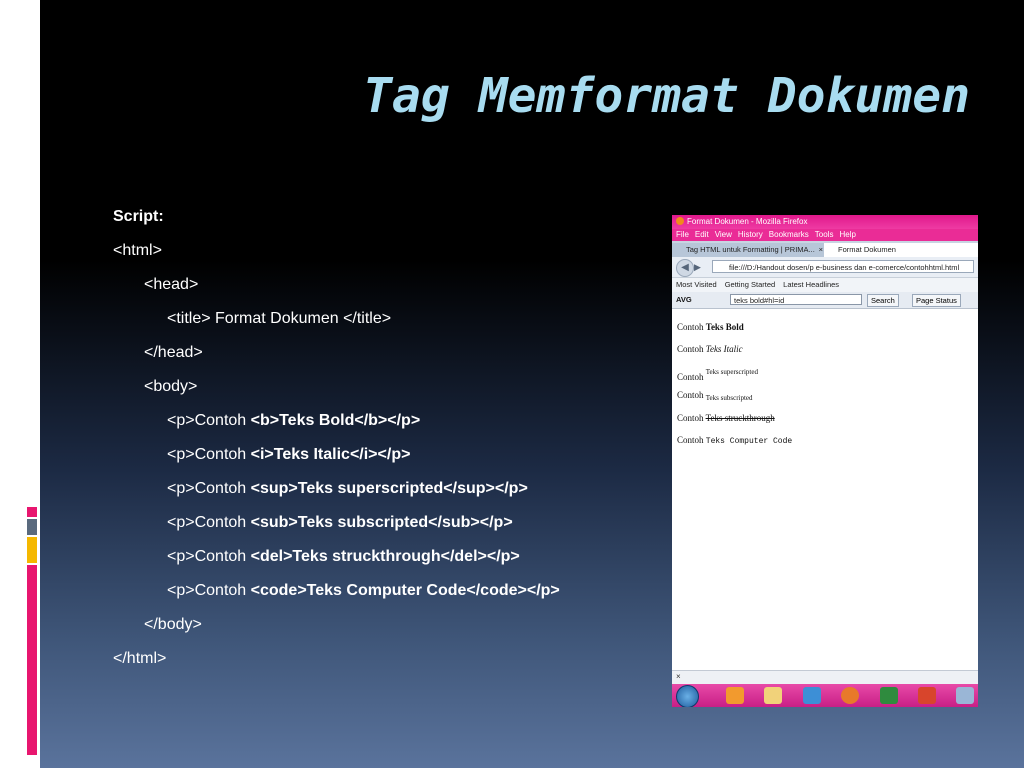 This screenshot has width=1024, height=768. Describe the element at coordinates (140, 658) in the screenshot. I see `code-line: </html>` at that location.